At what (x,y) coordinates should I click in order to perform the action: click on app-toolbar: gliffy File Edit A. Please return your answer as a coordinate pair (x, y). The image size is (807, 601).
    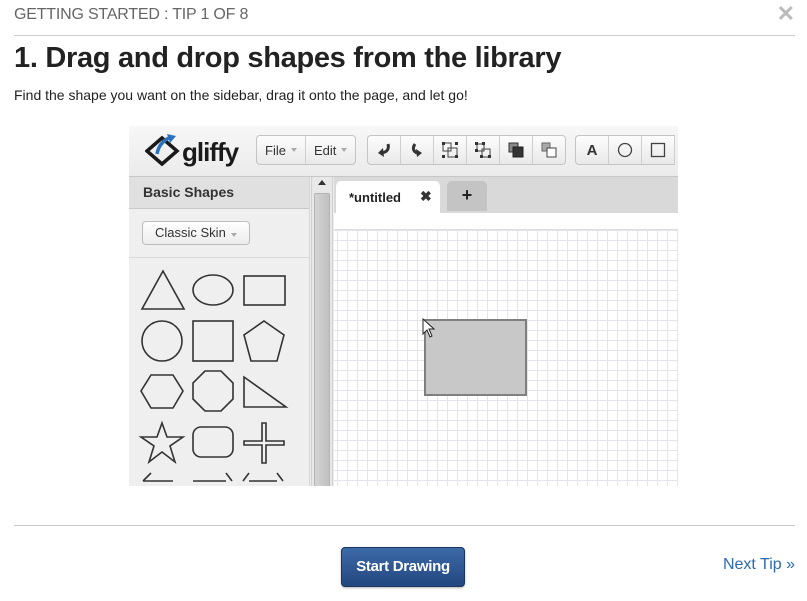
    Looking at the image, I should click on (403, 151).